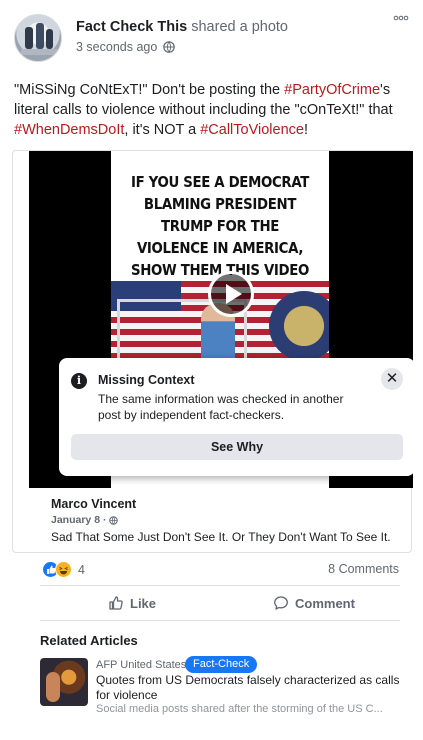 The height and width of the screenshot is (740, 423). Describe the element at coordinates (149, 90) in the screenshot. I see `post-text-segment: "MiSSiNg CoNtExT!" Don't be posting the` at that location.